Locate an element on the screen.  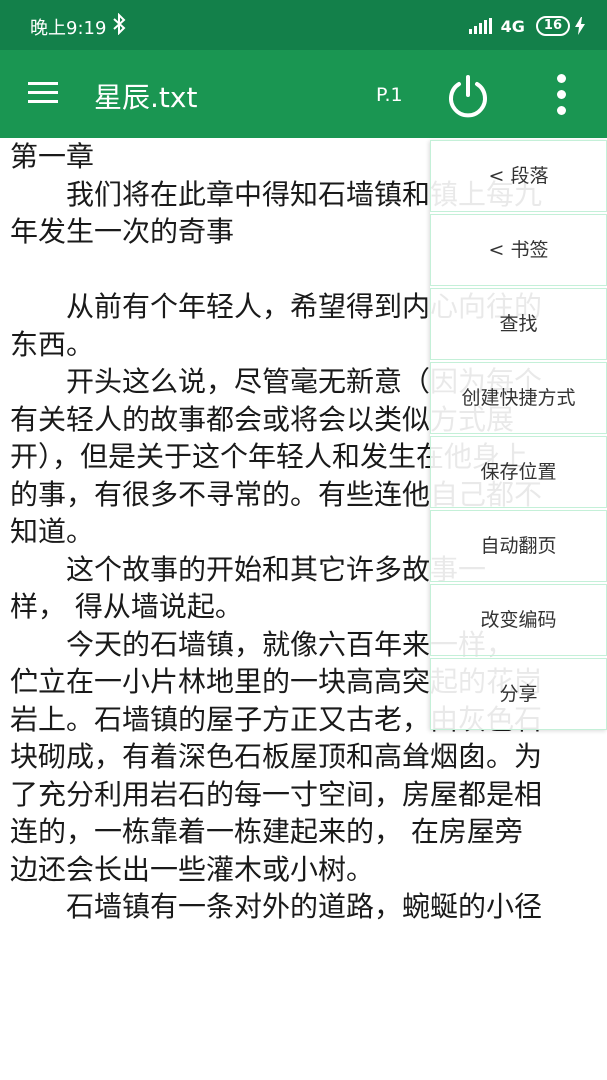
menu-item-bookmark: < 书签 is located at coordinates (518, 250).